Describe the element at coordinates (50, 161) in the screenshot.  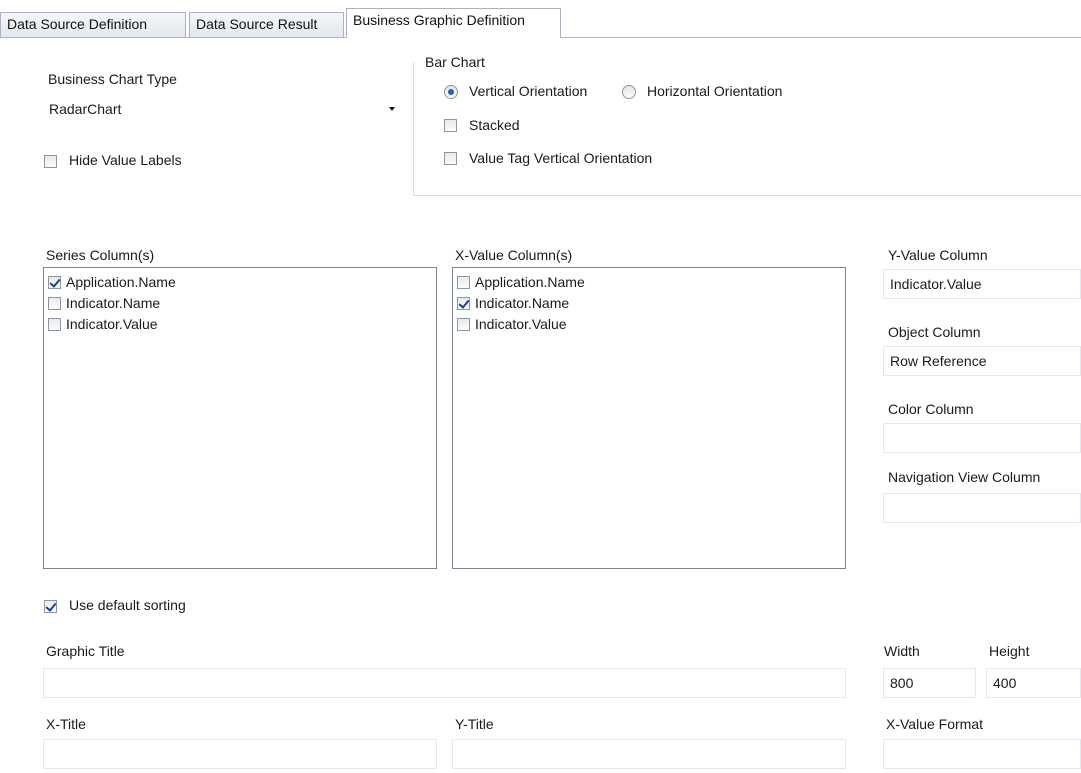
I see `hide-value-labels-checkbox` at that location.